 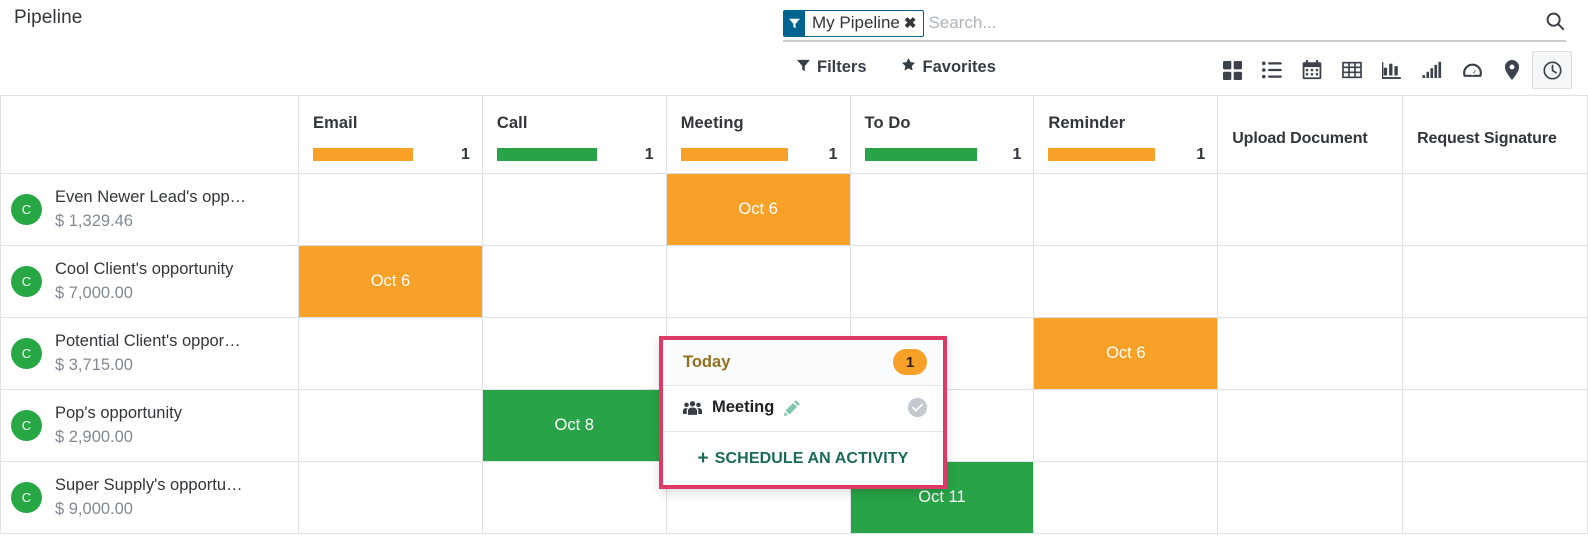 I want to click on popover-badge: 1, so click(x=910, y=362).